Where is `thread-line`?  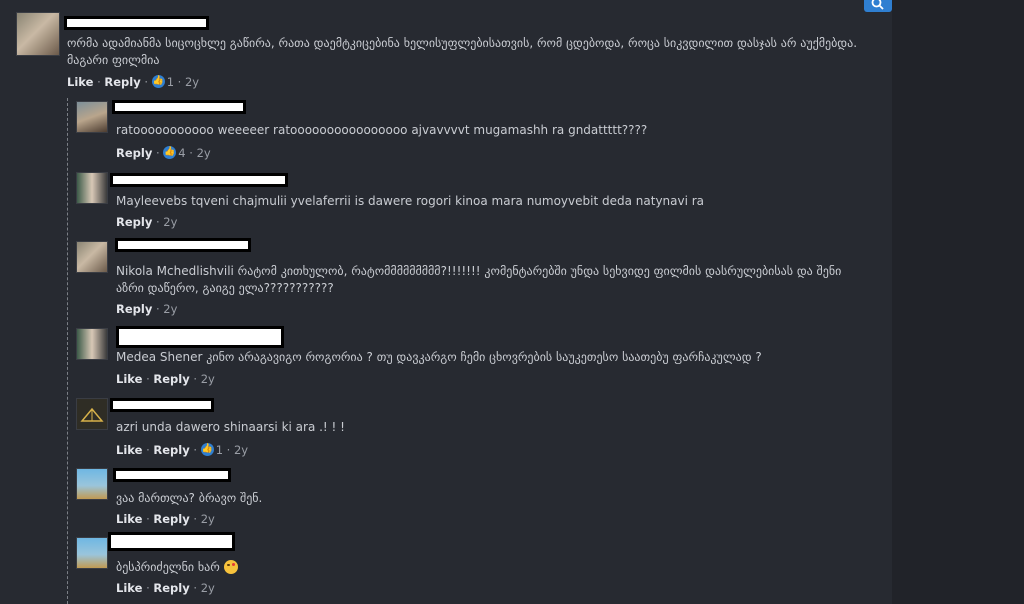 thread-line is located at coordinates (67, 351).